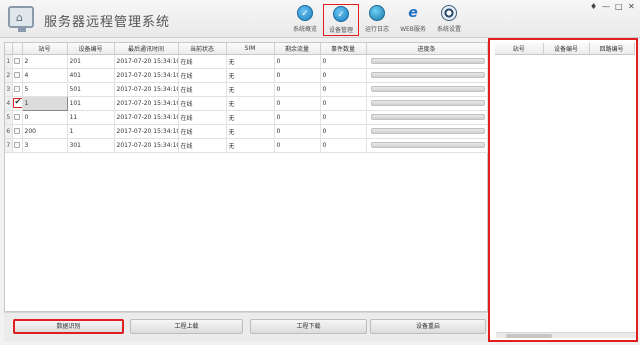 The height and width of the screenshot is (345, 640). I want to click on col-header-remaining-traffic: 剩余流量, so click(297, 49).